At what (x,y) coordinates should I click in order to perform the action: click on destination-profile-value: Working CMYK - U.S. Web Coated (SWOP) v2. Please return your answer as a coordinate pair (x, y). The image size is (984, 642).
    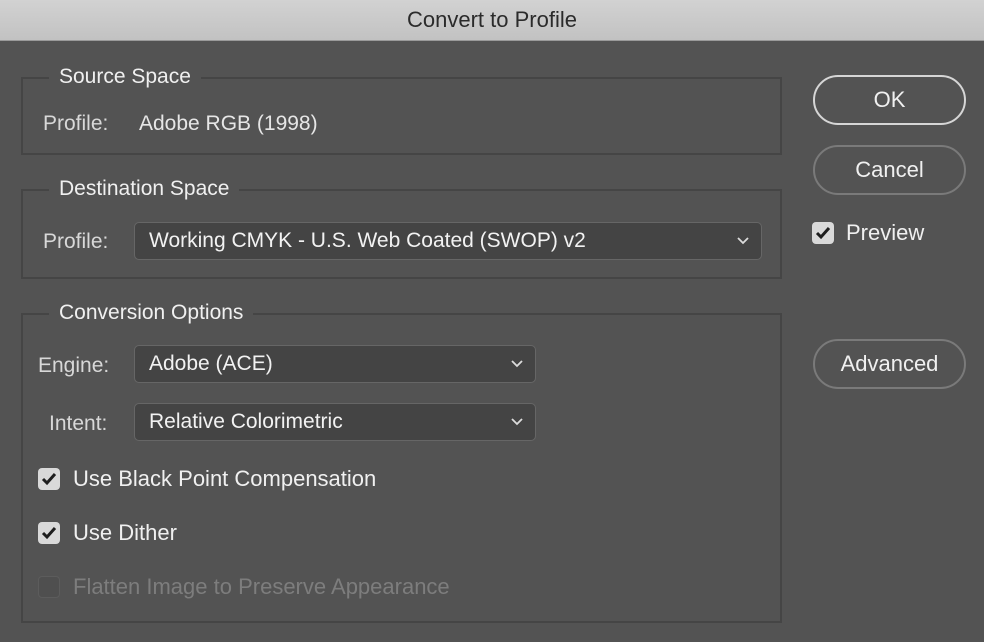
    Looking at the image, I should click on (367, 240).